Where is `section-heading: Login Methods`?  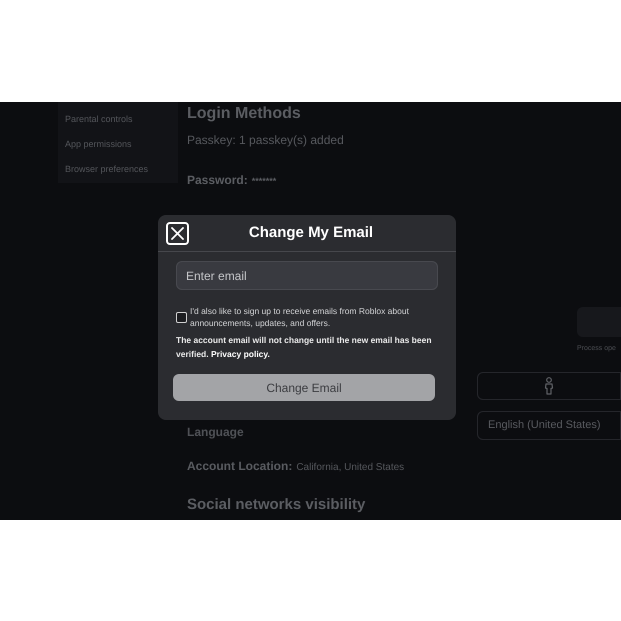 section-heading: Login Methods is located at coordinates (244, 114).